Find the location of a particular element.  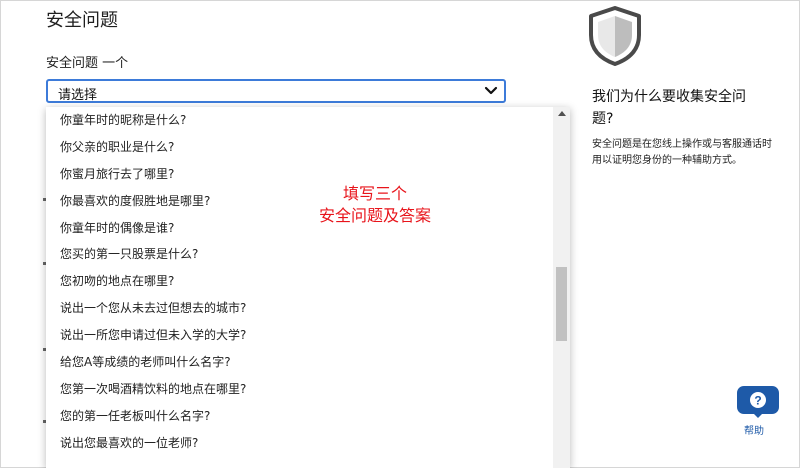

select-value: 请选择 is located at coordinates (78, 95).